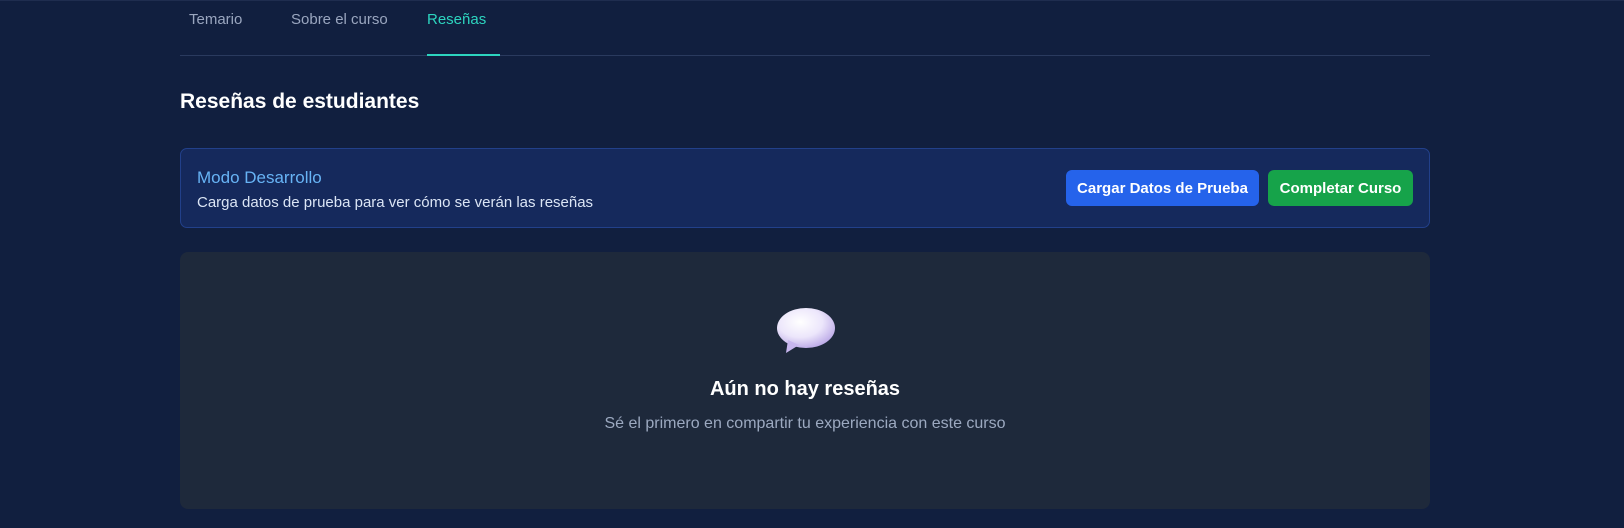 Image resolution: width=1624 pixels, height=528 pixels. Describe the element at coordinates (300, 101) in the screenshot. I see `page-title: Reseñas de estudiantes` at that location.